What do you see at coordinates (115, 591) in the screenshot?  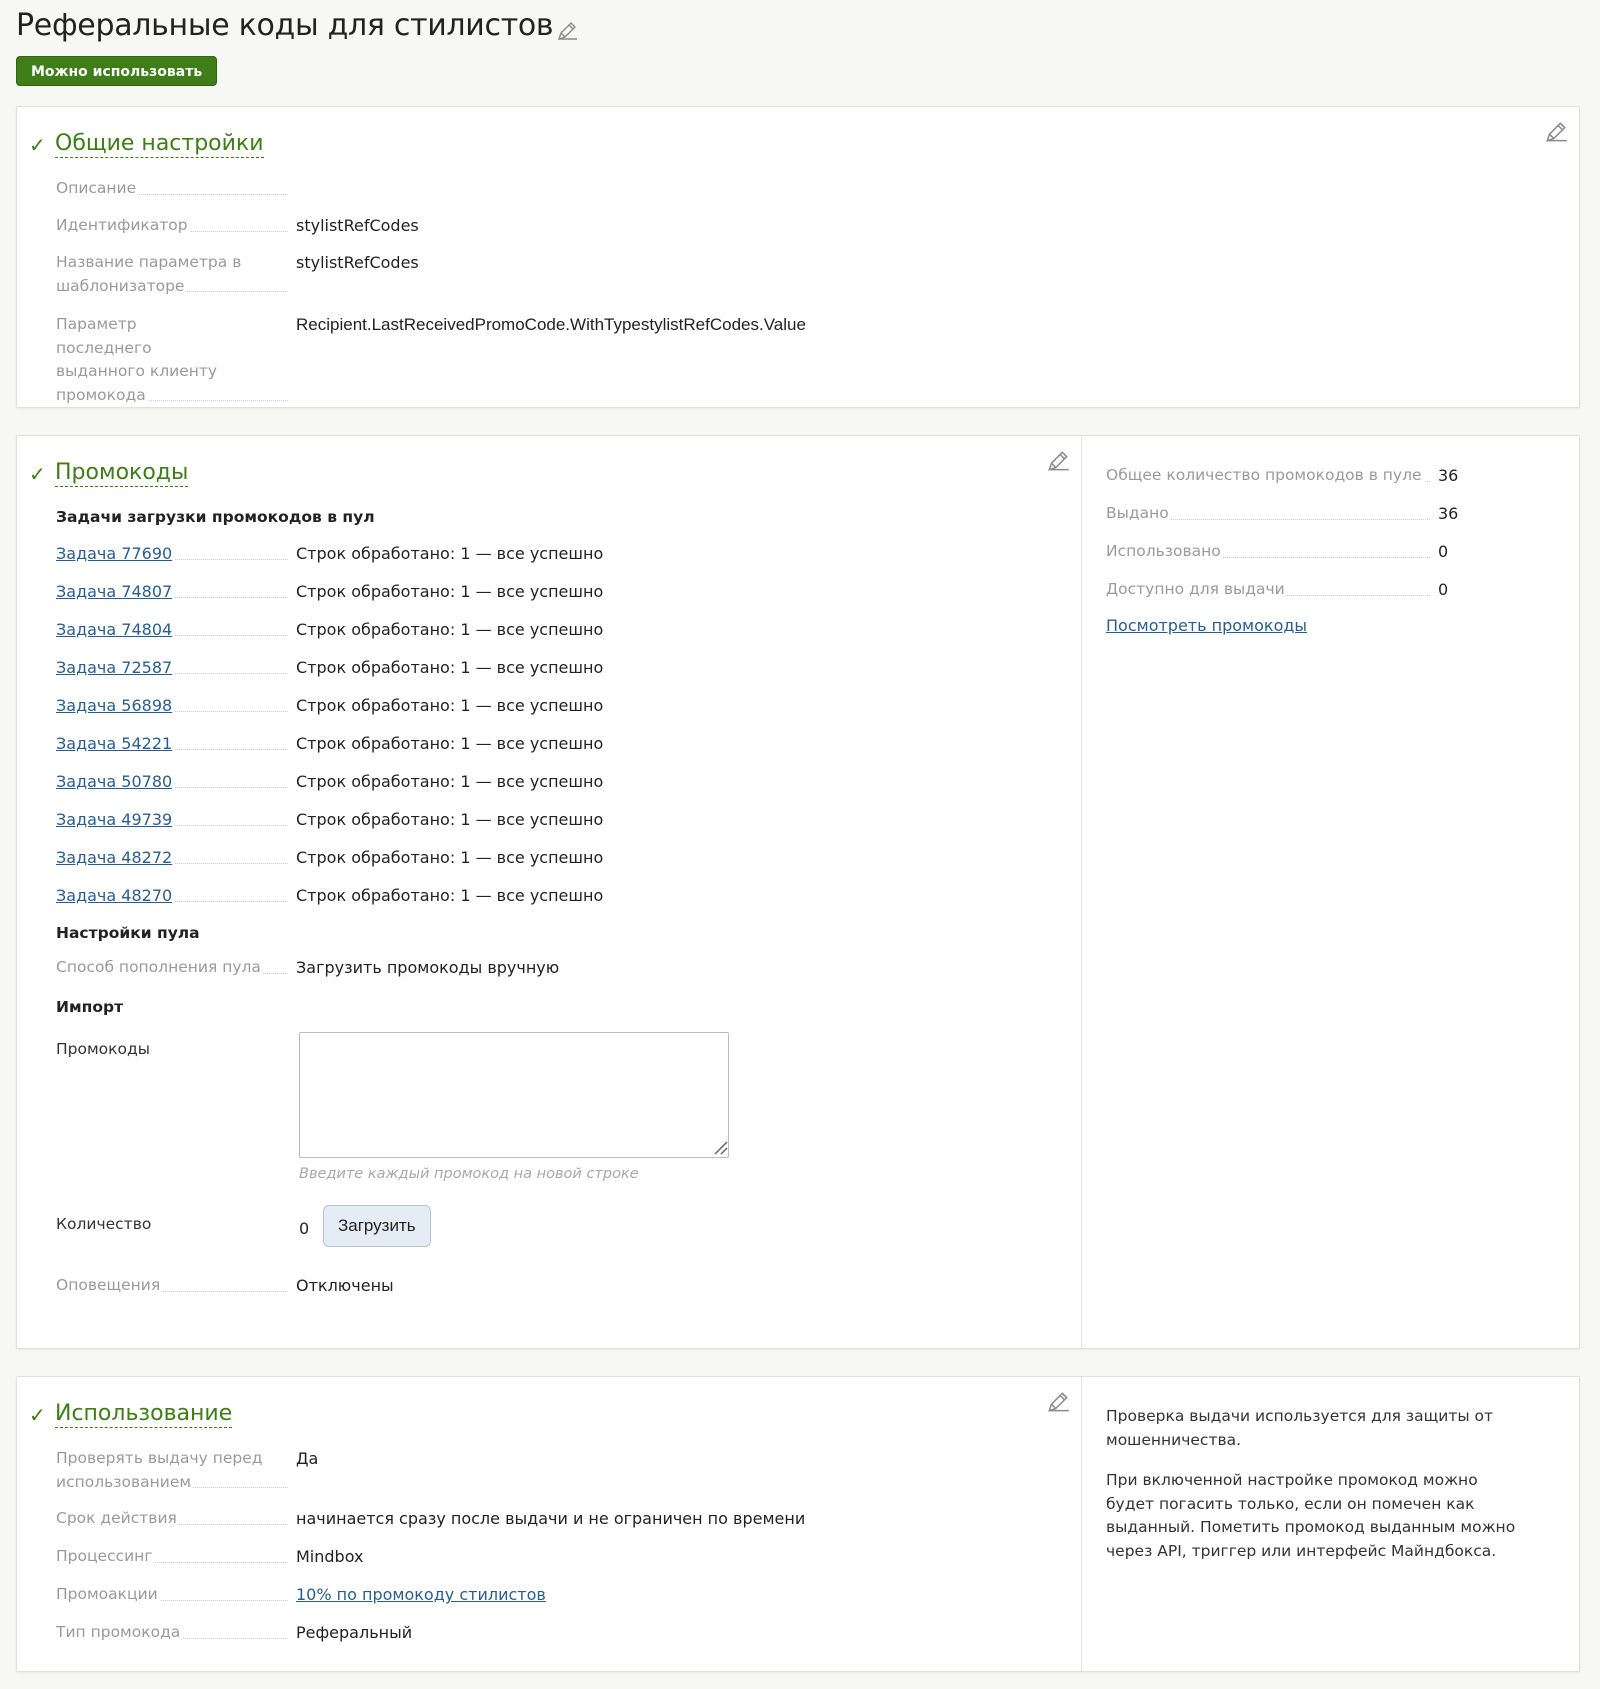 I see `task-link: Задача 74807` at bounding box center [115, 591].